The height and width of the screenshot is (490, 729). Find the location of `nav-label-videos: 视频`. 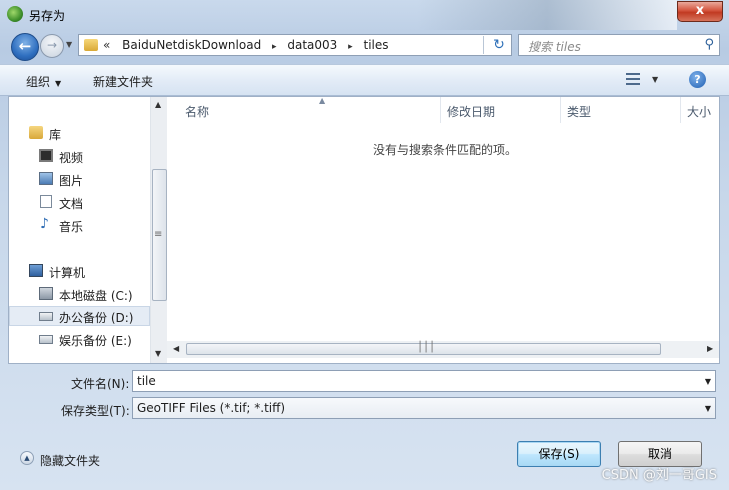

nav-label-videos: 视频 is located at coordinates (71, 158).